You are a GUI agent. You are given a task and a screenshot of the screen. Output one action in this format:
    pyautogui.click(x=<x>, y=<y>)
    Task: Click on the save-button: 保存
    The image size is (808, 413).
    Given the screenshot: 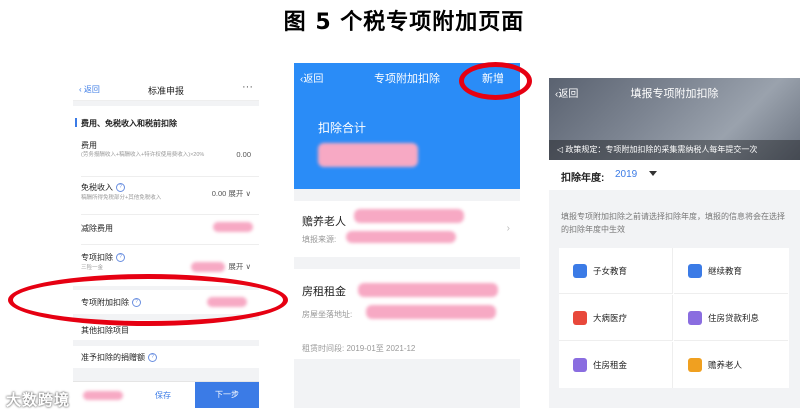 What is the action you would take?
    pyautogui.click(x=163, y=395)
    